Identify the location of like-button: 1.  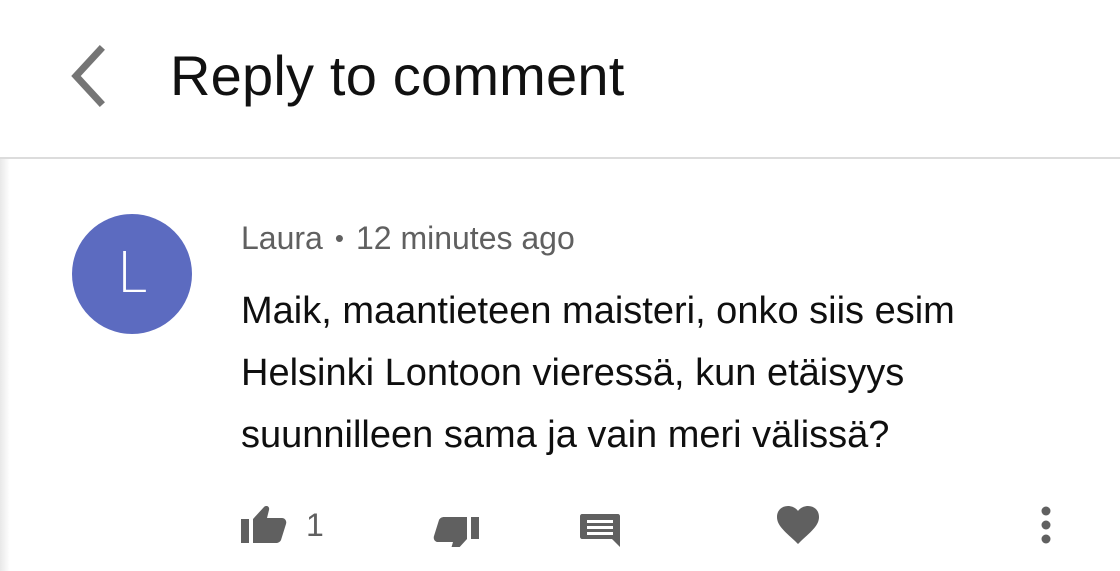
(282, 525).